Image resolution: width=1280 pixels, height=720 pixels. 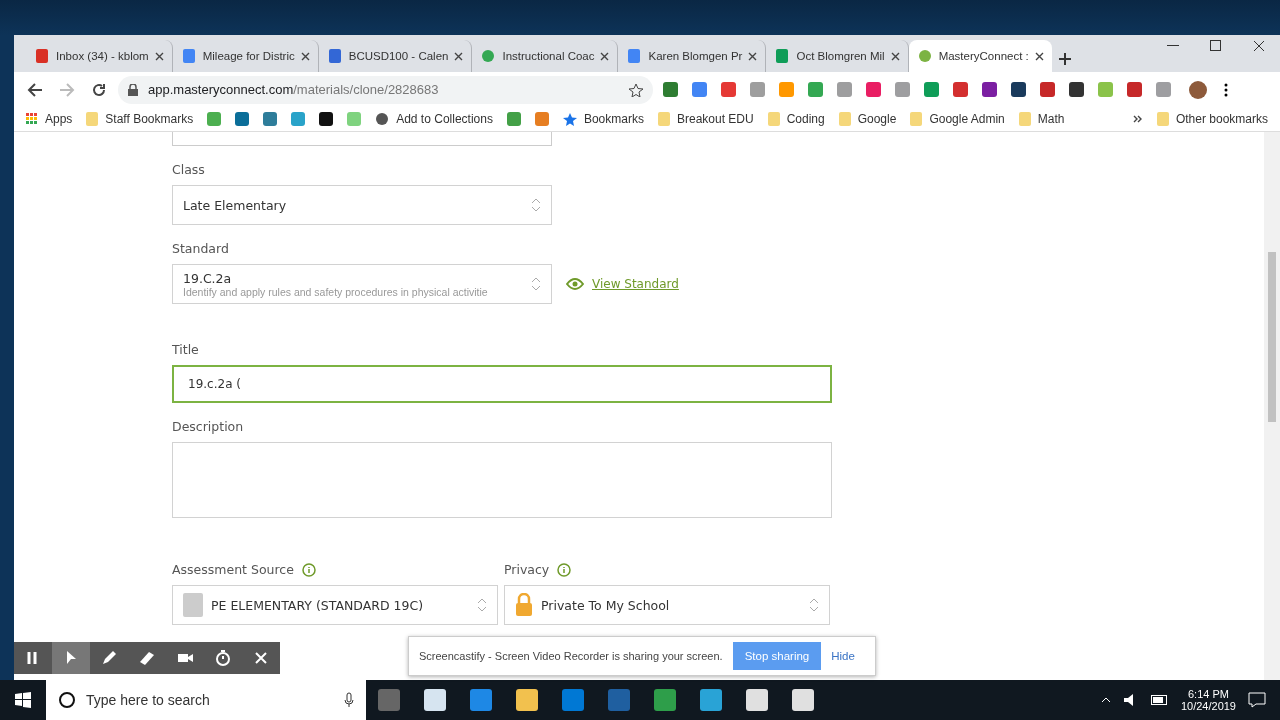 I want to click on chevron-up-icon, so click(x=1105, y=700).